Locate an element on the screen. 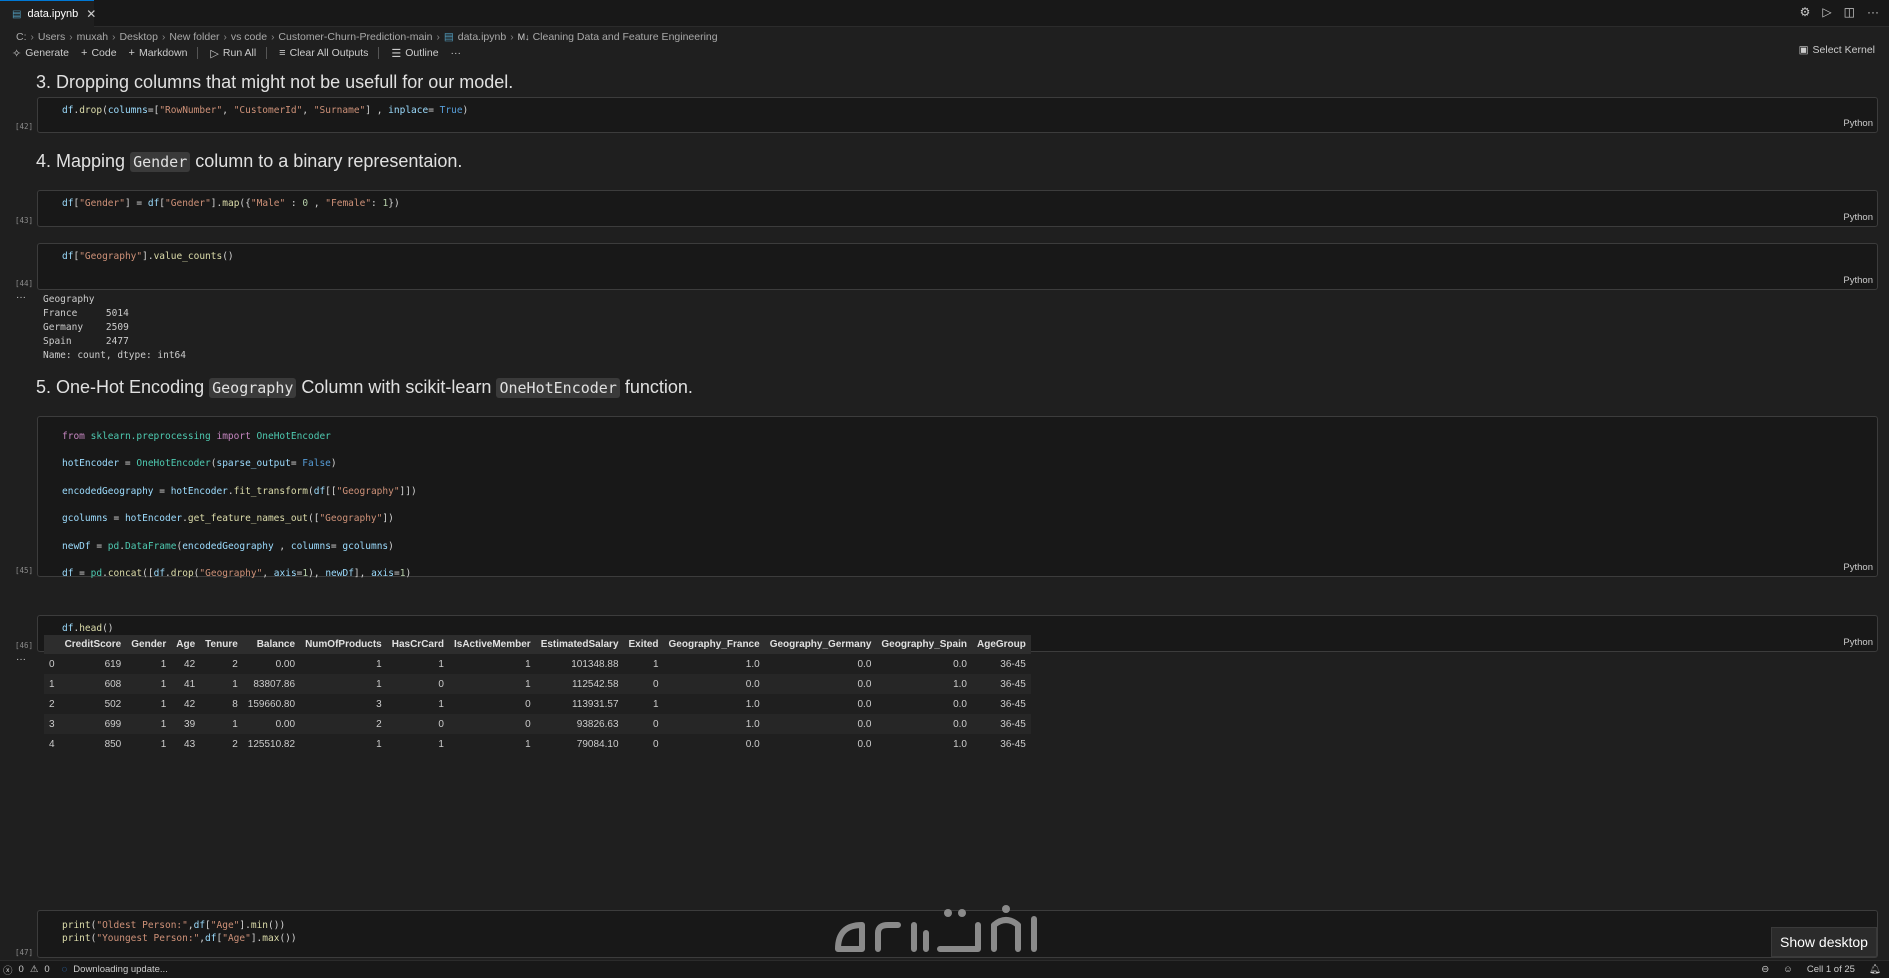  watermark-logo is located at coordinates (936, 928).